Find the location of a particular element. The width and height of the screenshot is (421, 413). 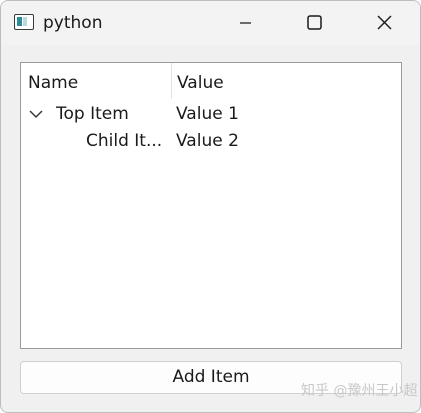

minimize-button is located at coordinates (245, 23).